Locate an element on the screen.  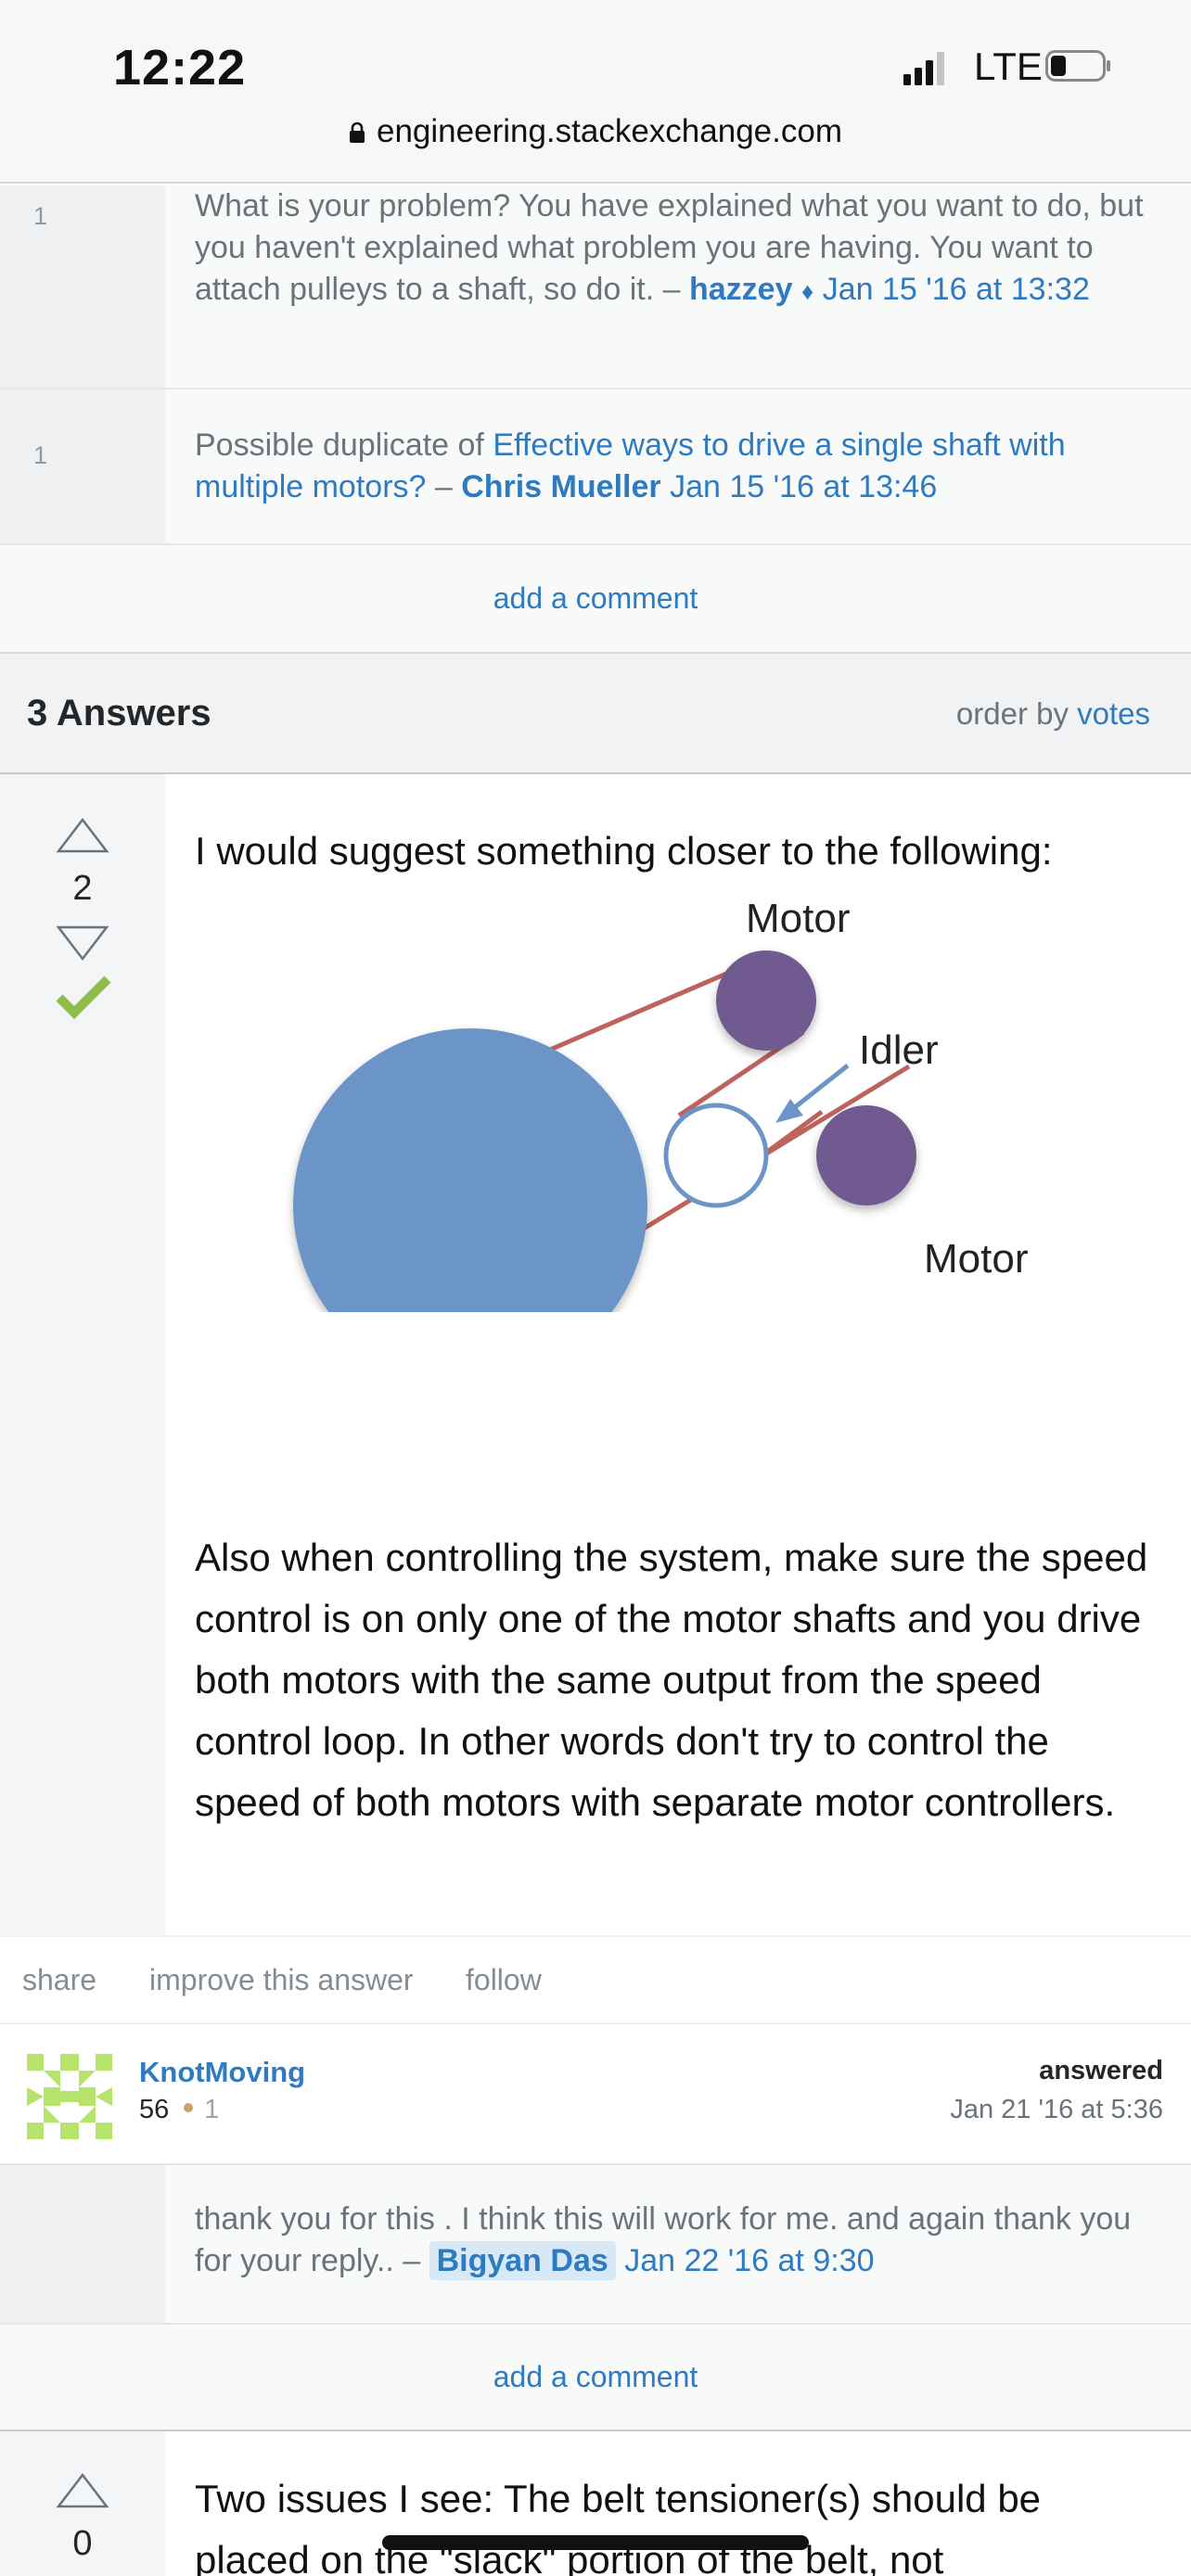
moderator-diamond-icon: ♦ is located at coordinates (807, 291).